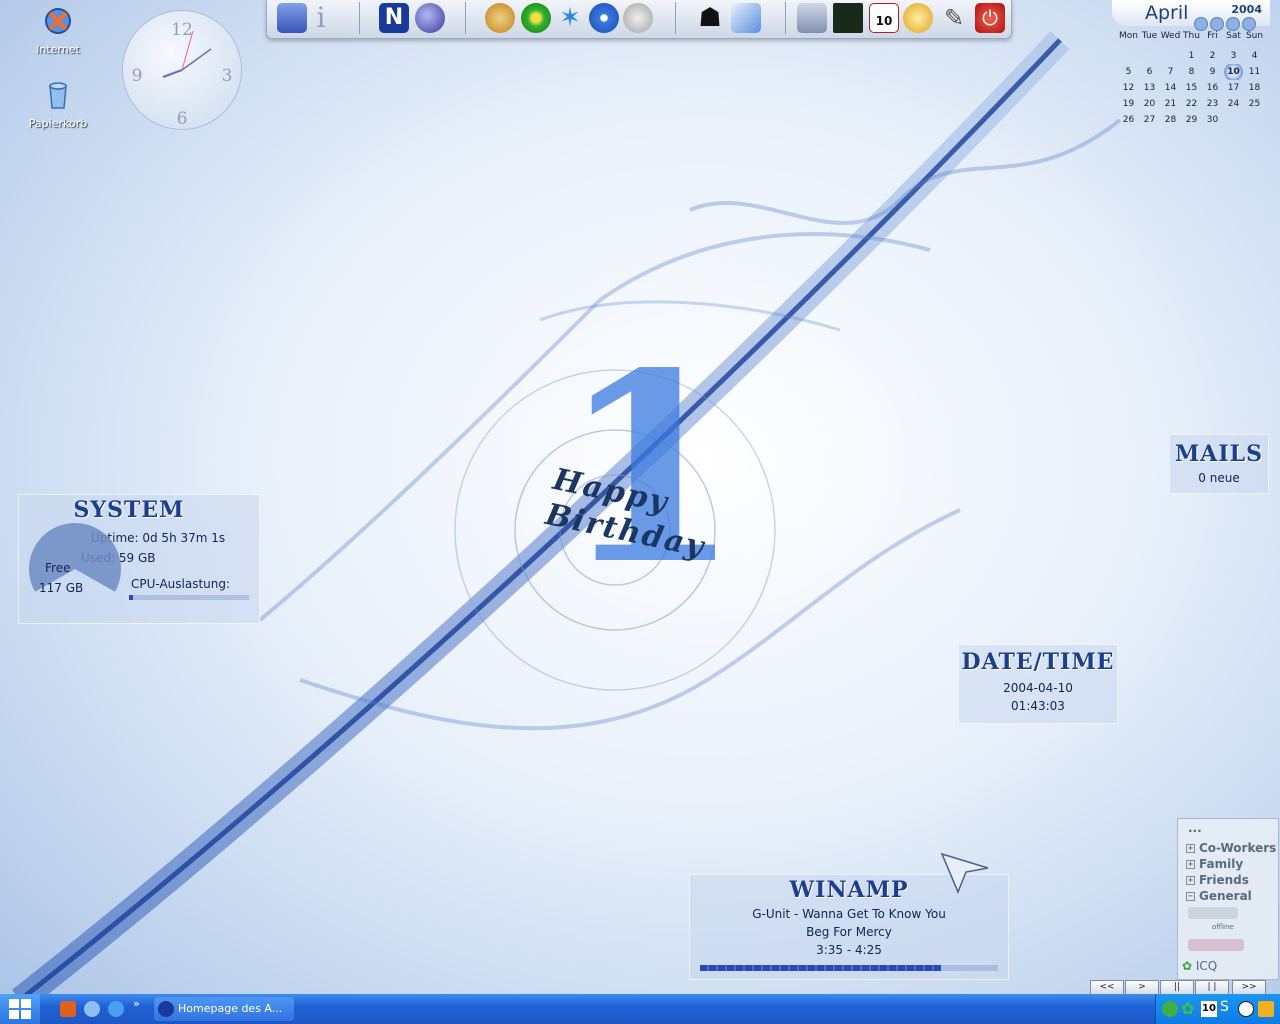 This screenshot has width=1280, height=1024. What do you see at coordinates (1190, 896) in the screenshot?
I see `collapse-icon: −` at bounding box center [1190, 896].